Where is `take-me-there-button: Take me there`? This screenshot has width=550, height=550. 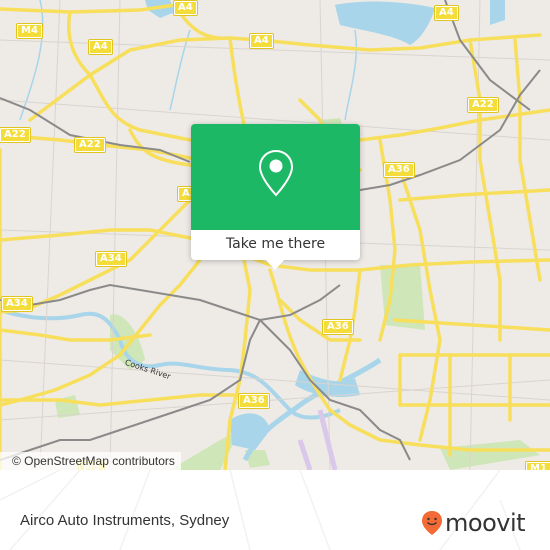 take-me-there-button: Take me there is located at coordinates (275, 245).